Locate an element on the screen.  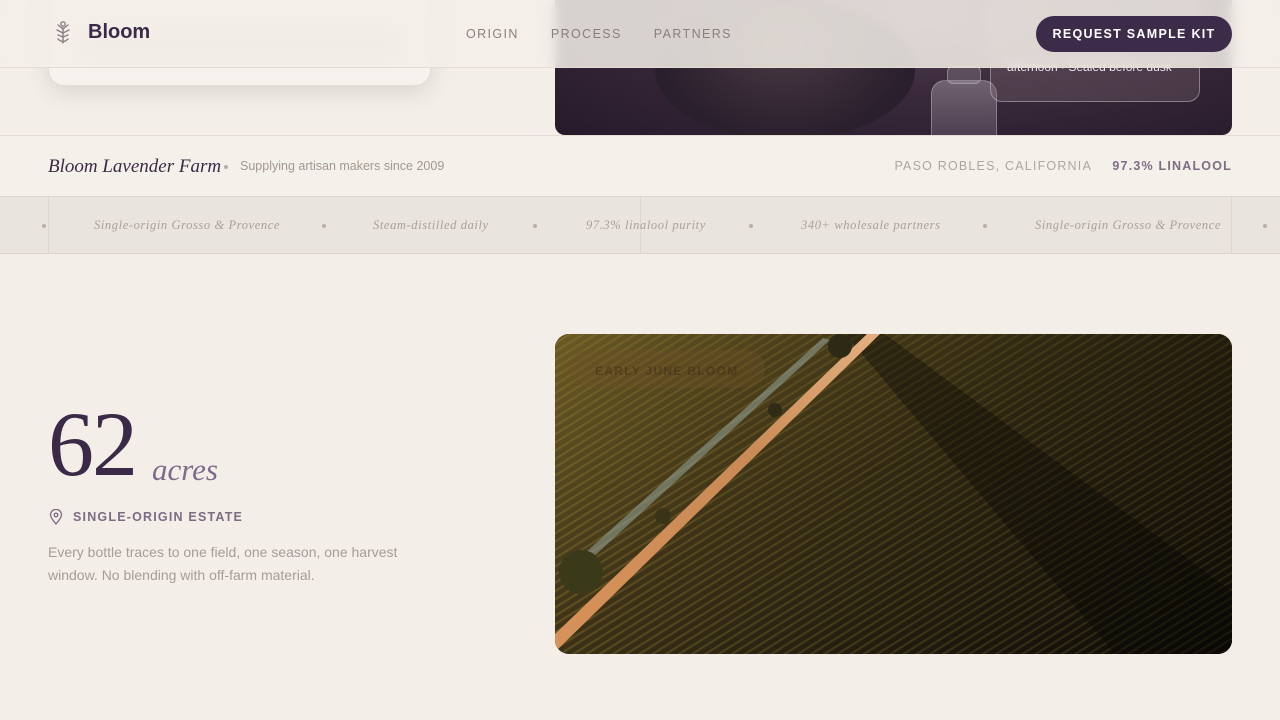
brand-since: Supplying artisan makers since 2009 is located at coordinates (342, 166).